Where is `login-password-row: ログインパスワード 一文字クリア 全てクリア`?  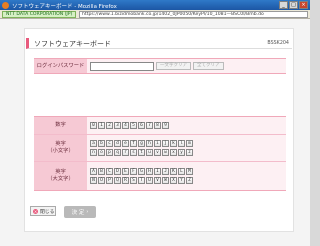
login-password-row: ログインパスワード 一文字クリア 全てクリア is located at coordinates (160, 66).